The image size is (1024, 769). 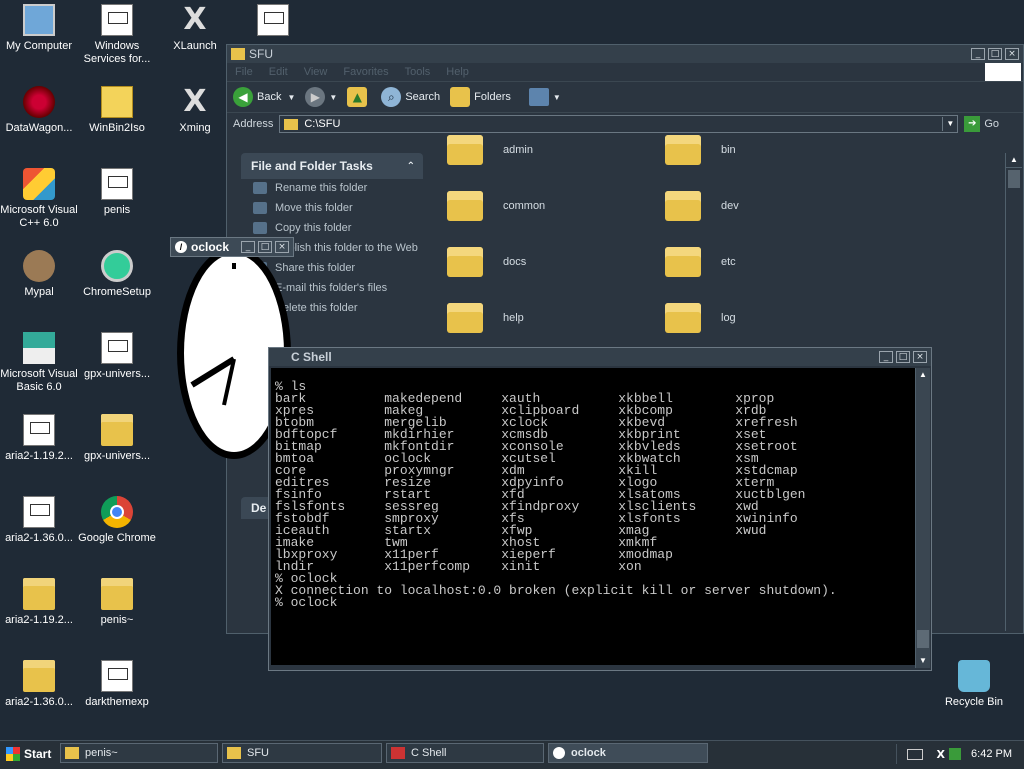 What do you see at coordinates (117, 684) in the screenshot?
I see `desktop-icon-darkthemexp: darkthemexp` at bounding box center [117, 684].